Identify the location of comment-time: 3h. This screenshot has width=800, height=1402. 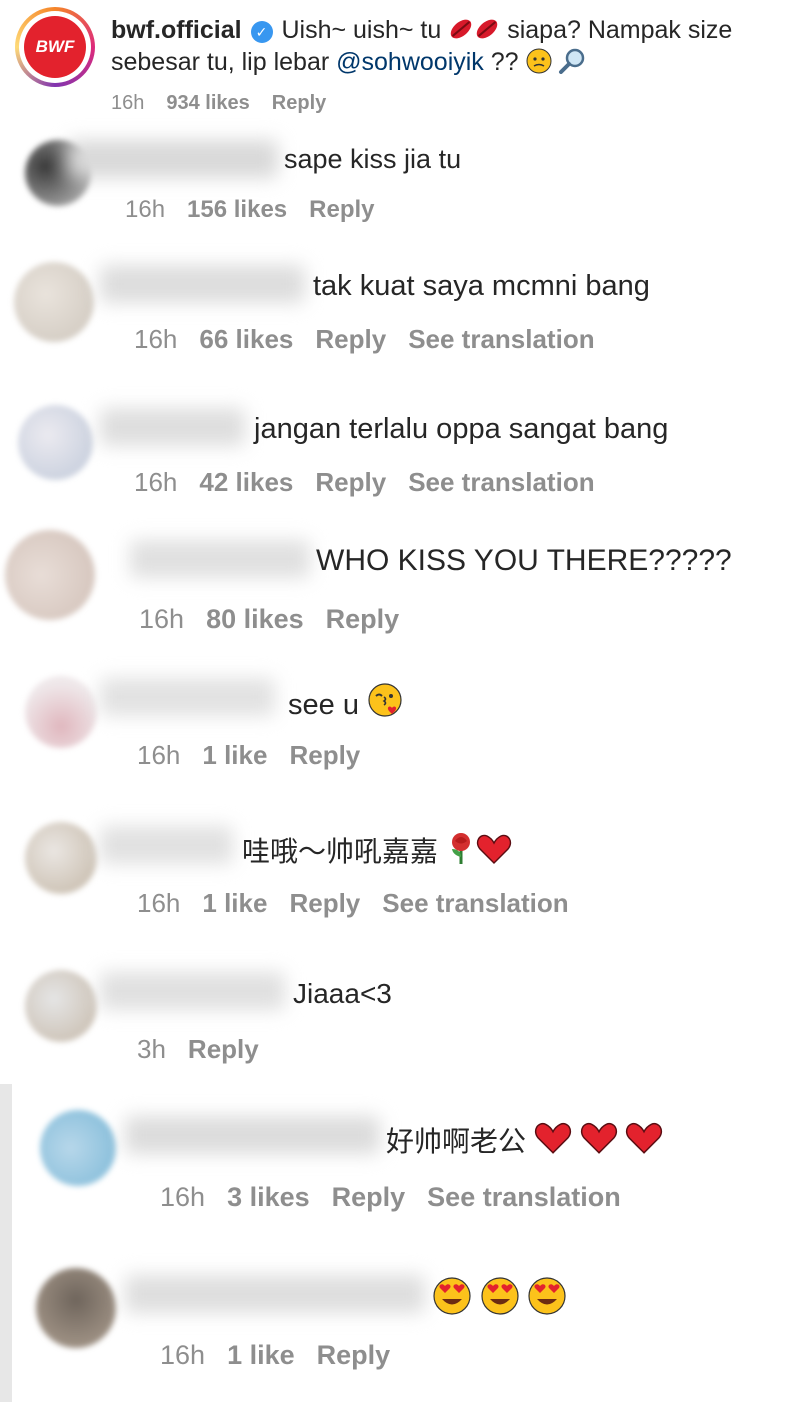
(151, 1049).